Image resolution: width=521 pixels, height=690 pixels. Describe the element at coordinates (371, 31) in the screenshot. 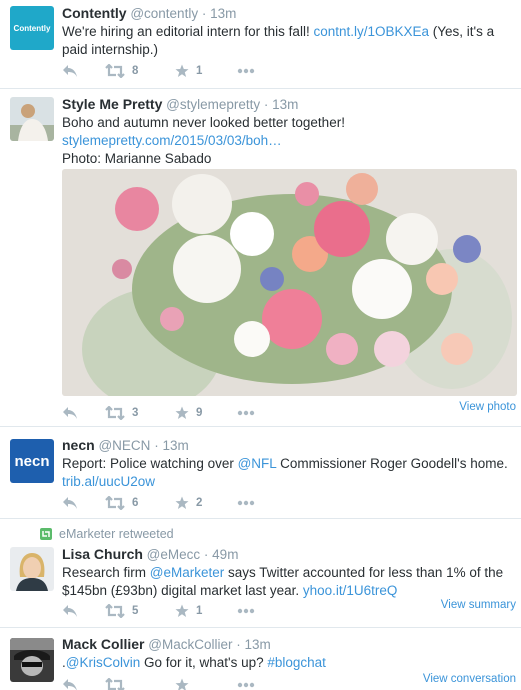

I see `tweet-link: contnt.ly/1OBKXEa` at that location.